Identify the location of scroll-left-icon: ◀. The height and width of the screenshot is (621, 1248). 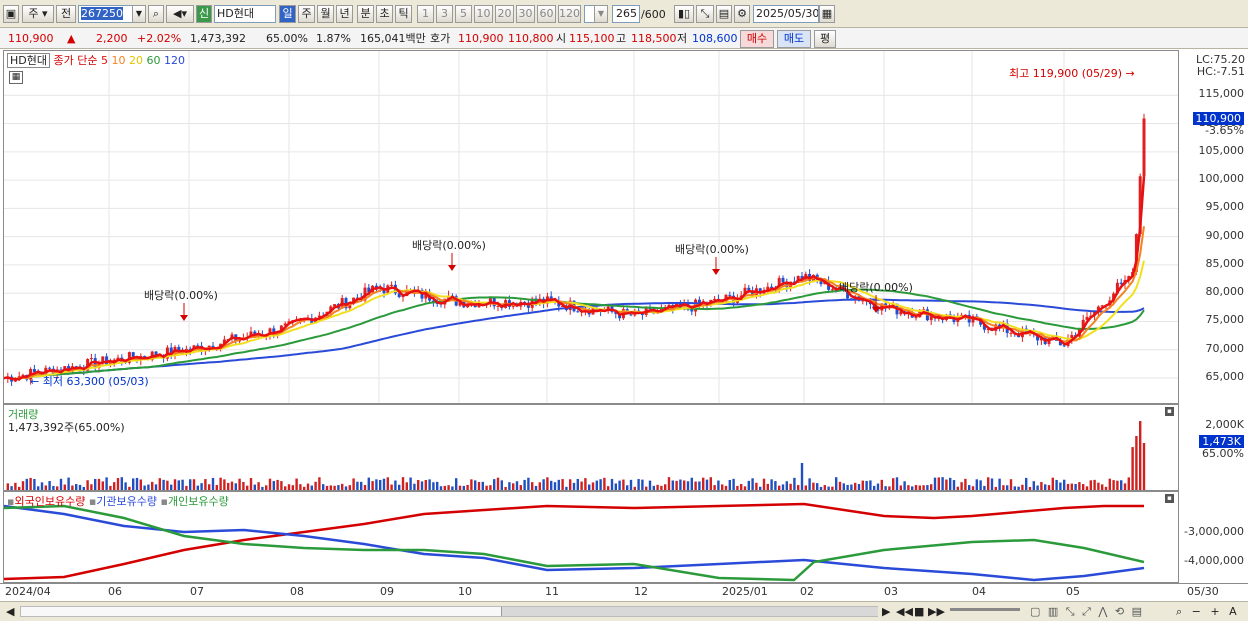
(10, 612).